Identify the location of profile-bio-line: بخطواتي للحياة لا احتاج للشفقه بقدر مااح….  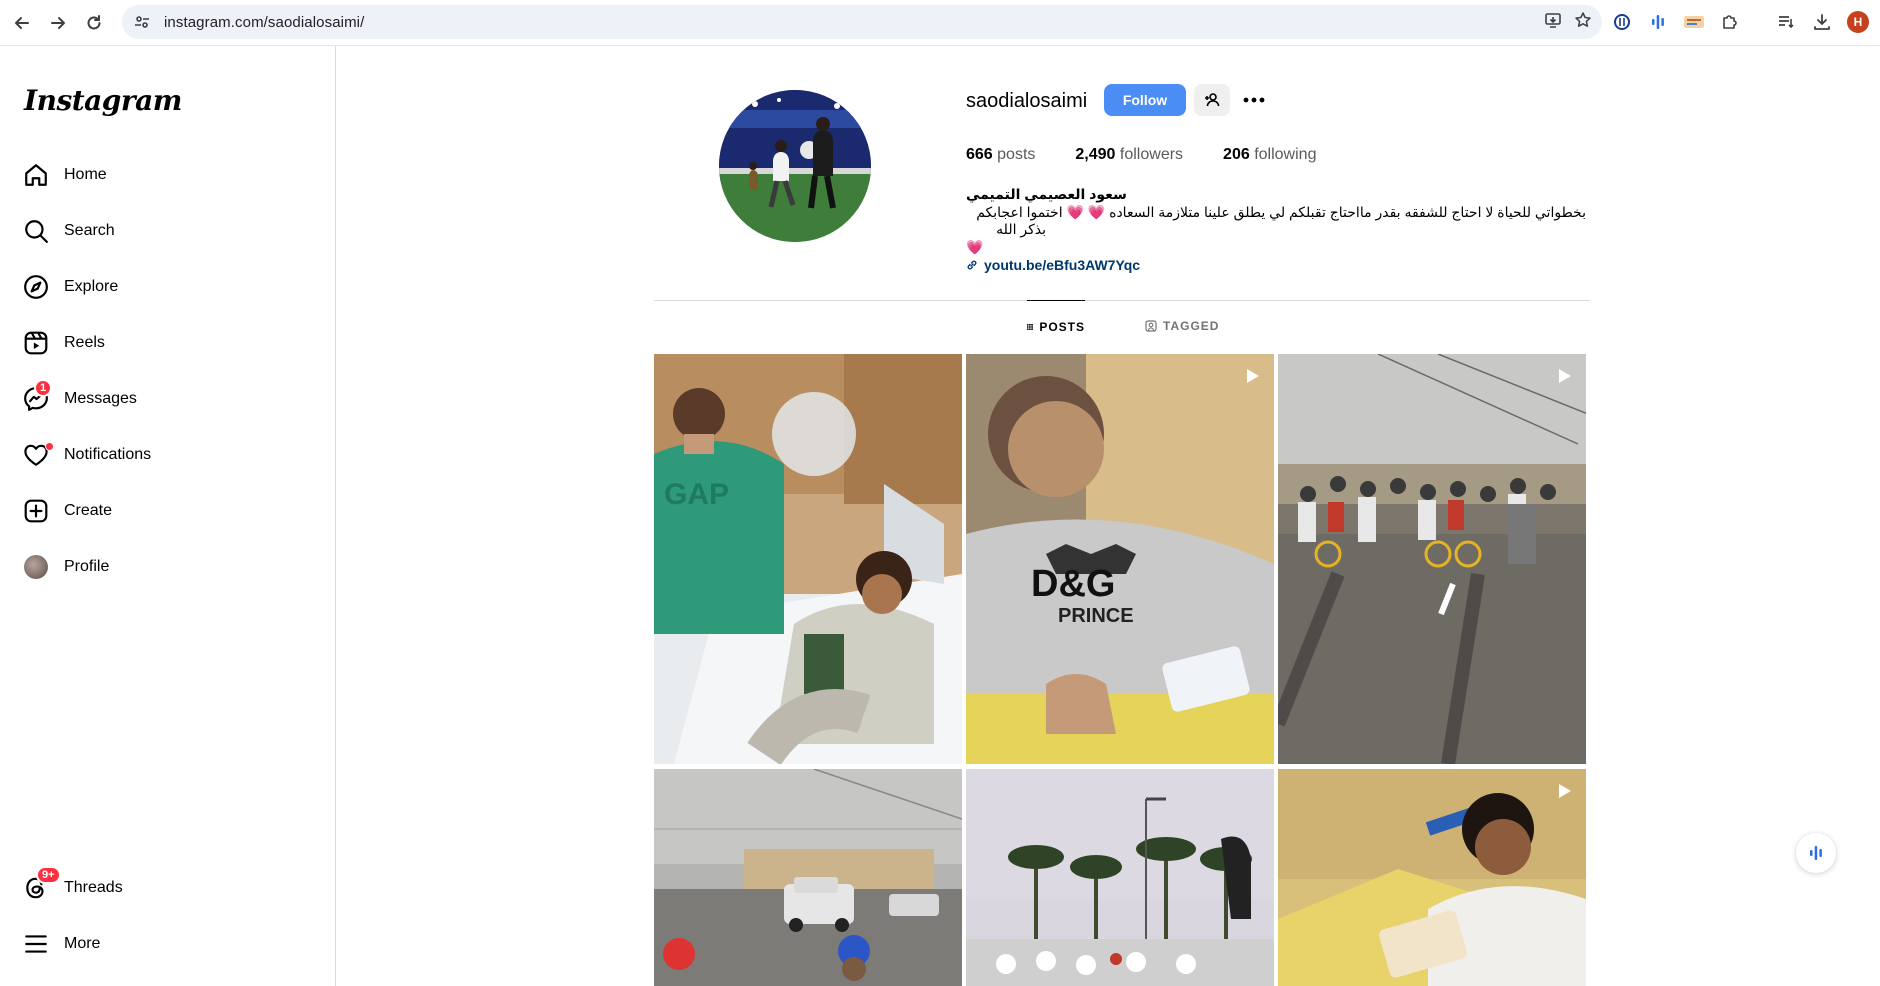
(1281, 212).